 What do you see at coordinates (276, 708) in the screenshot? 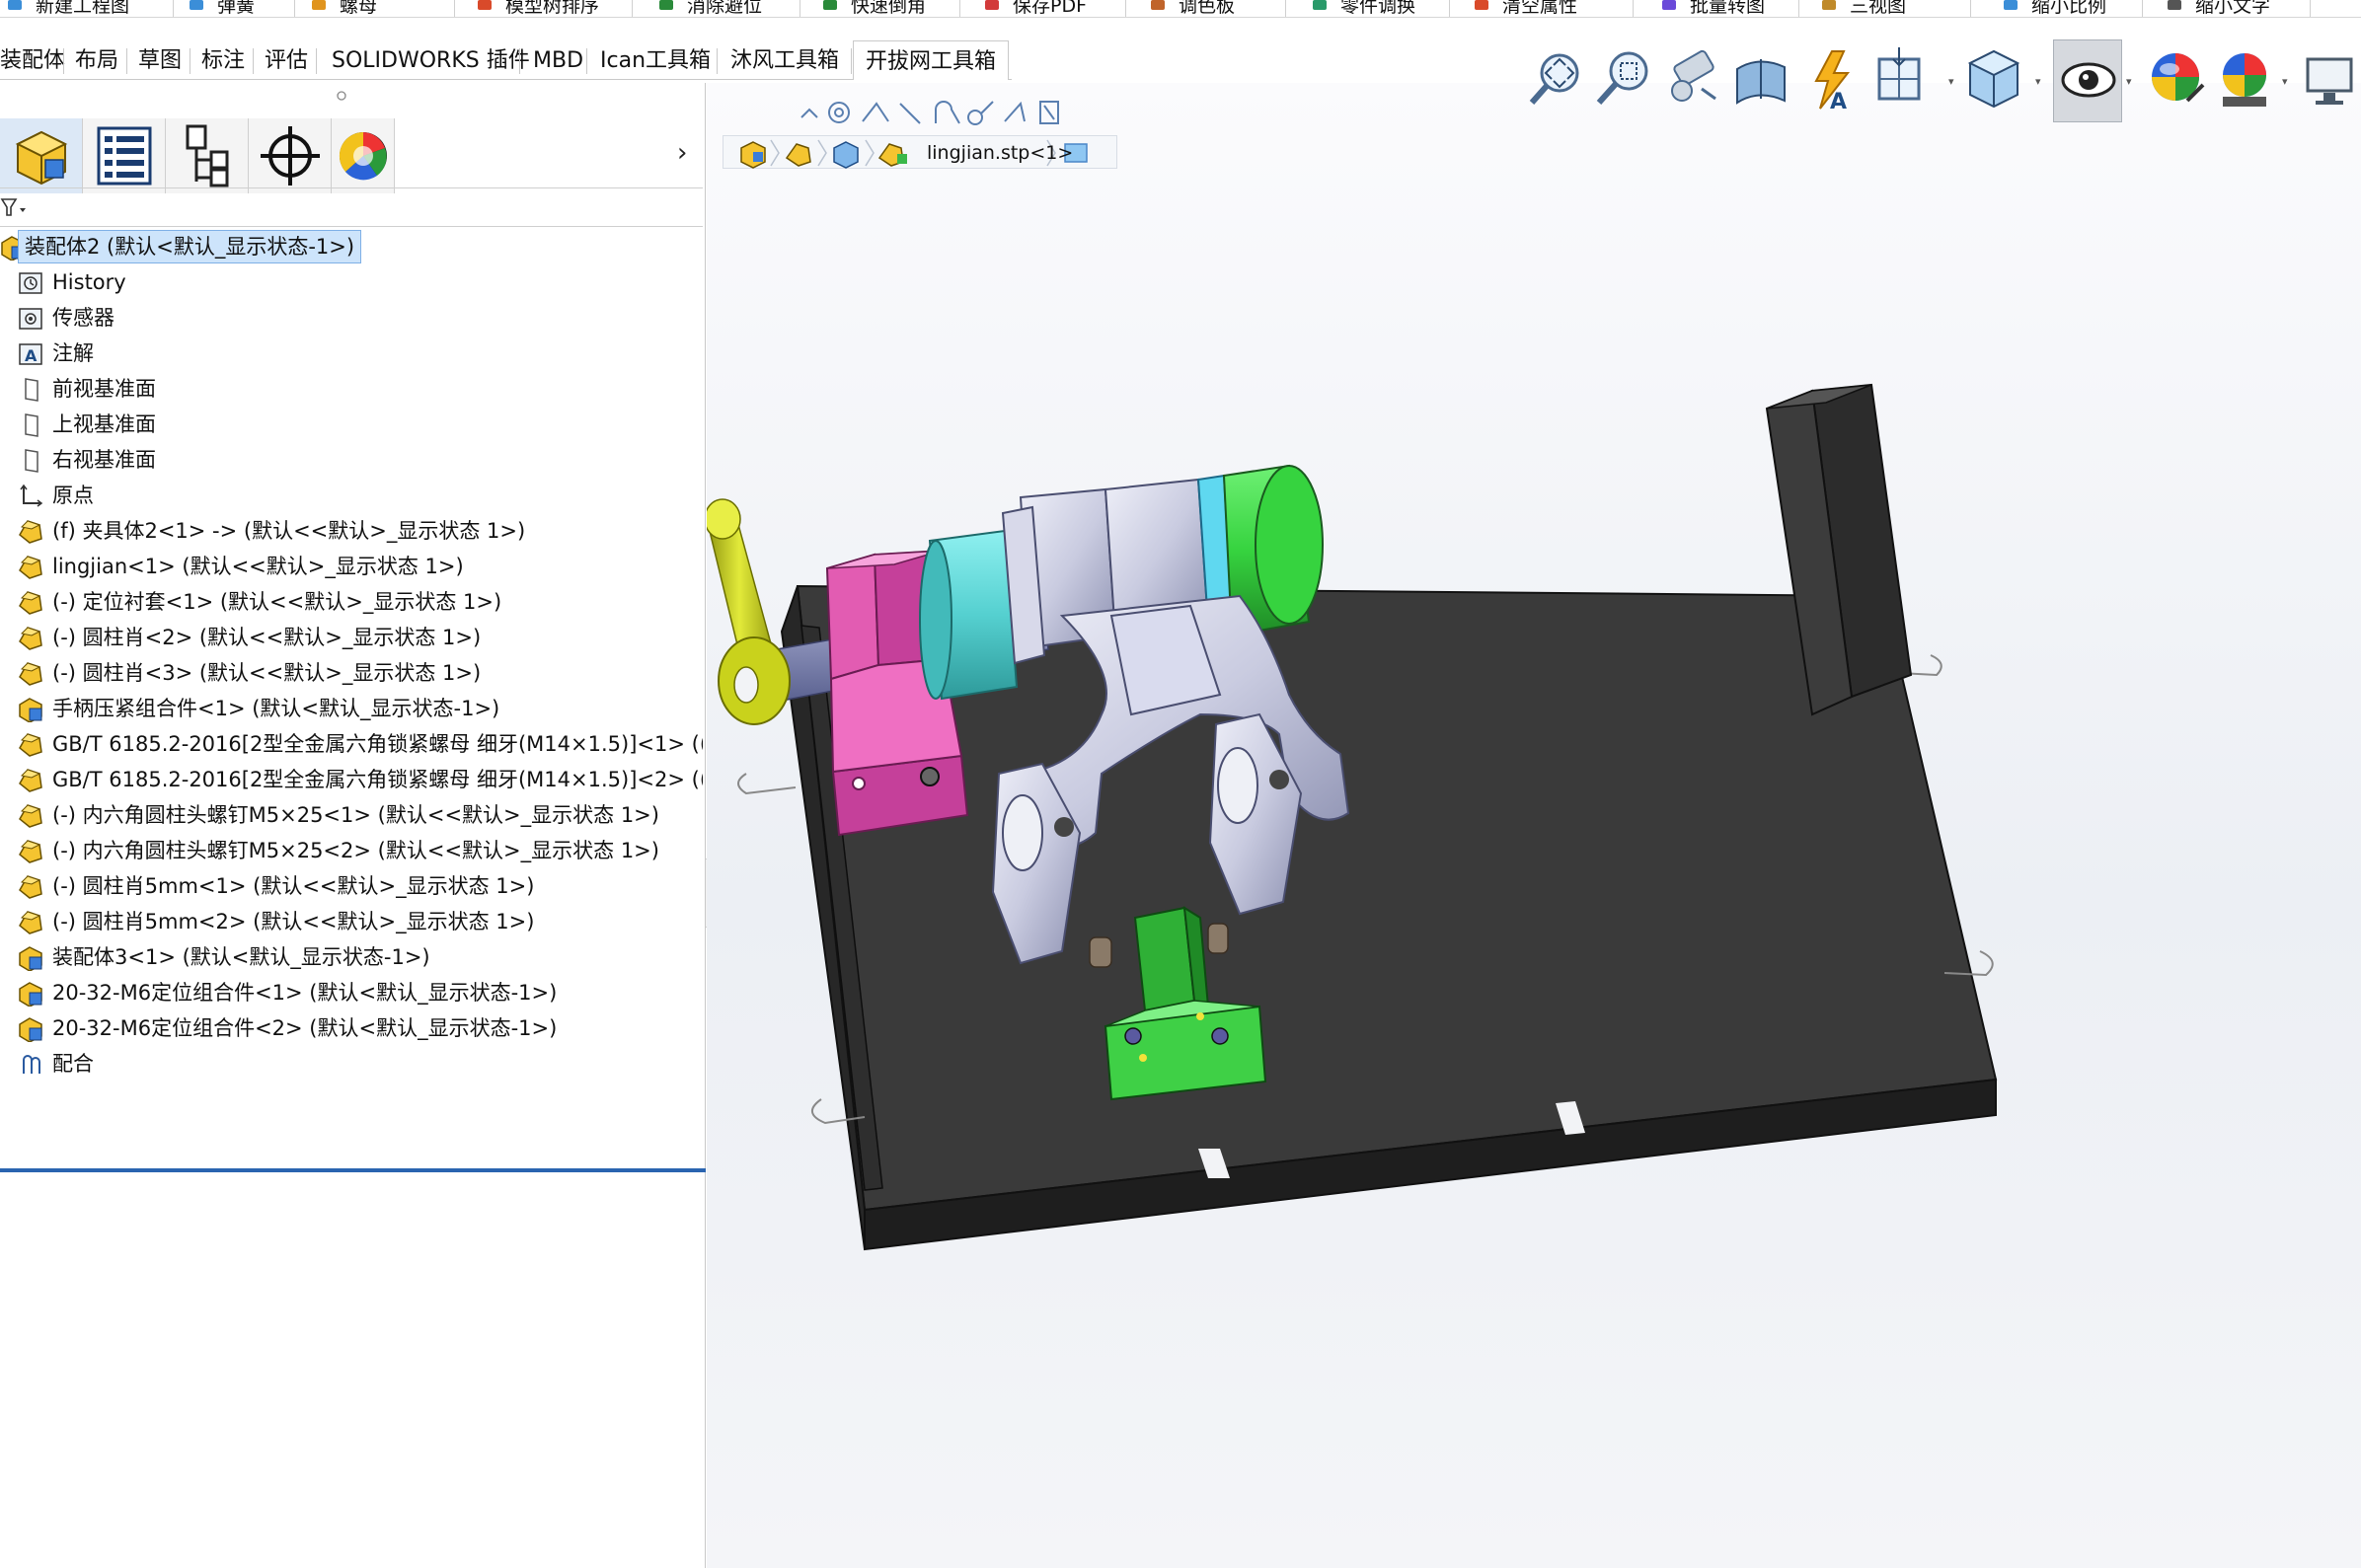
I see `tree-item-label: 手柄压紧组合件<1> (默认<默认_显示状态-1>)` at bounding box center [276, 708].